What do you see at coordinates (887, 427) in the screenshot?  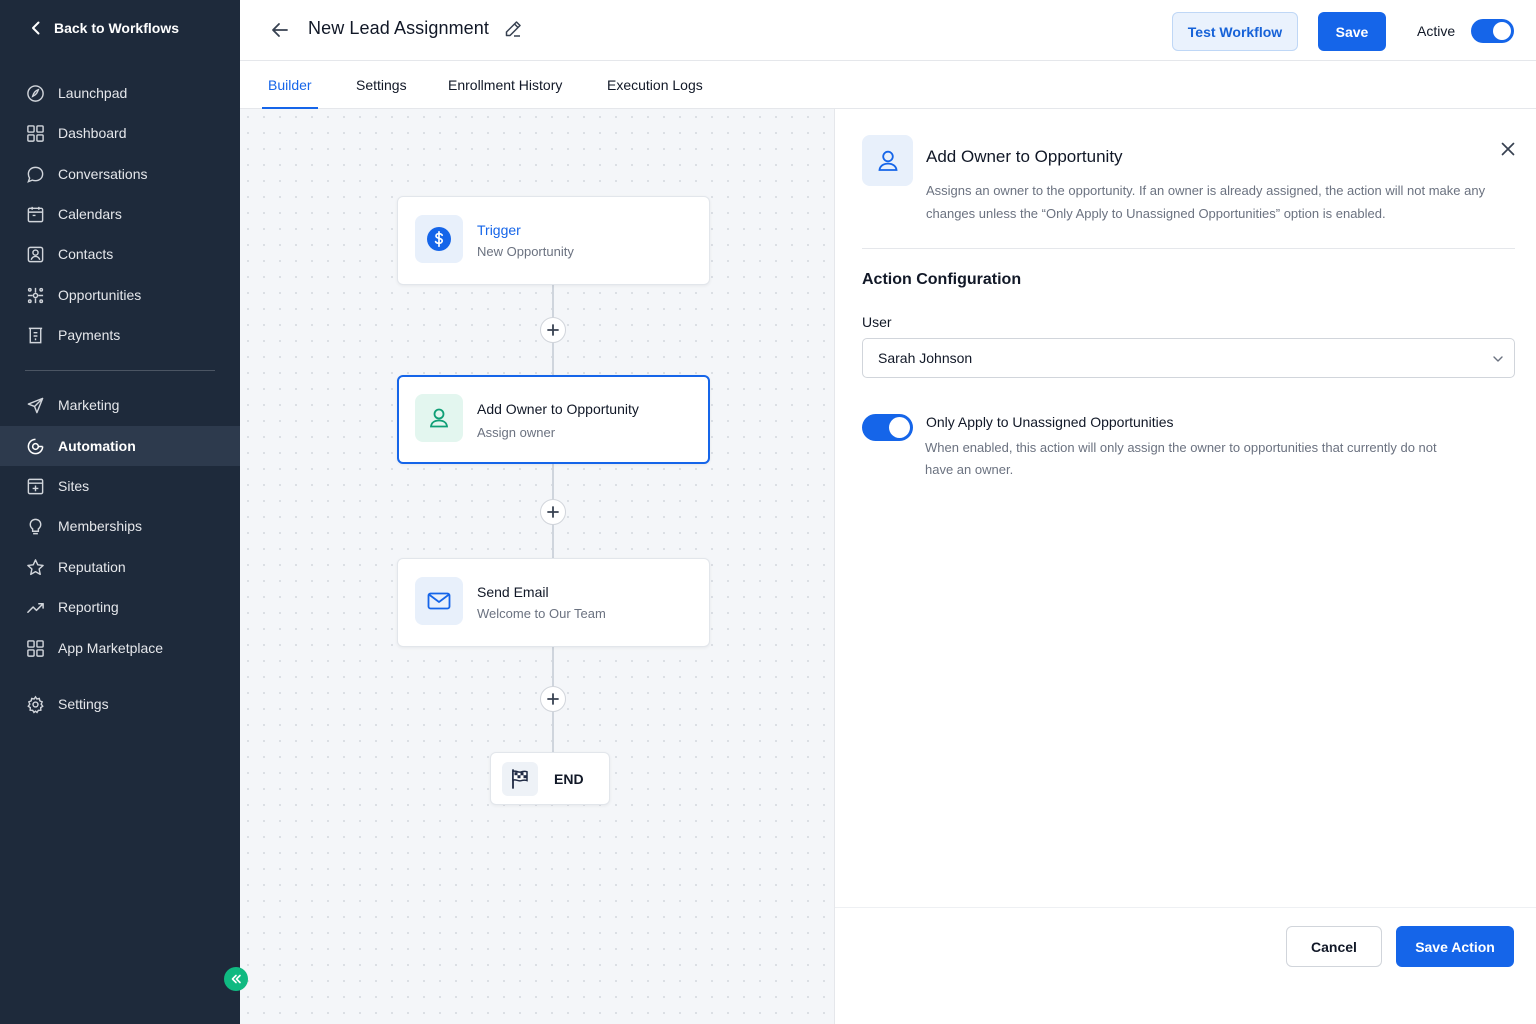 I see `unassigned-only-toggle` at bounding box center [887, 427].